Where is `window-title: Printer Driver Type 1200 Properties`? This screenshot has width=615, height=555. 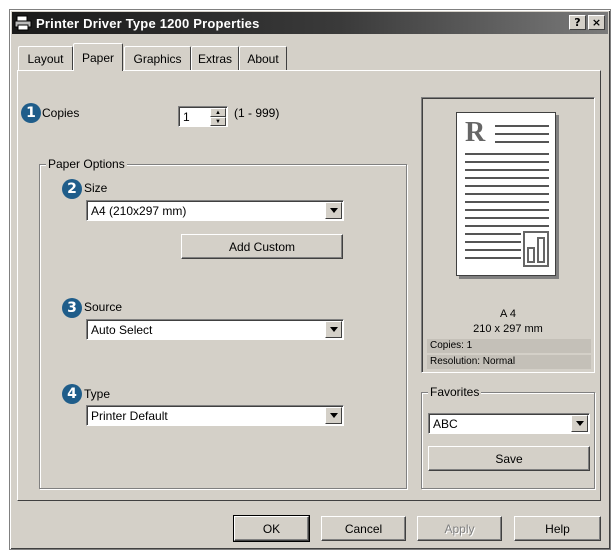 window-title: Printer Driver Type 1200 Properties is located at coordinates (148, 23).